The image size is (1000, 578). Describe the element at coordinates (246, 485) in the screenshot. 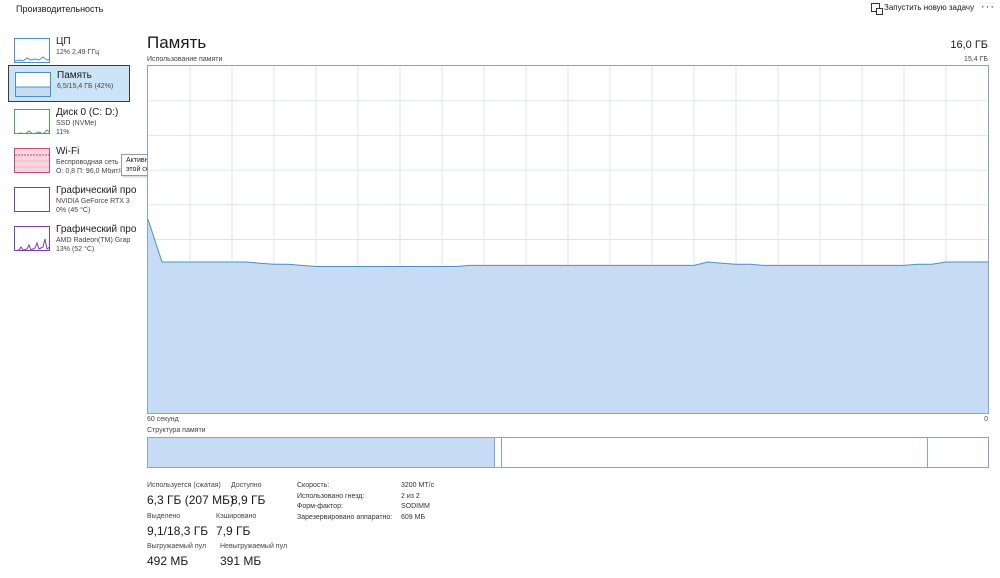

I see `stat-label: Доступно` at that location.